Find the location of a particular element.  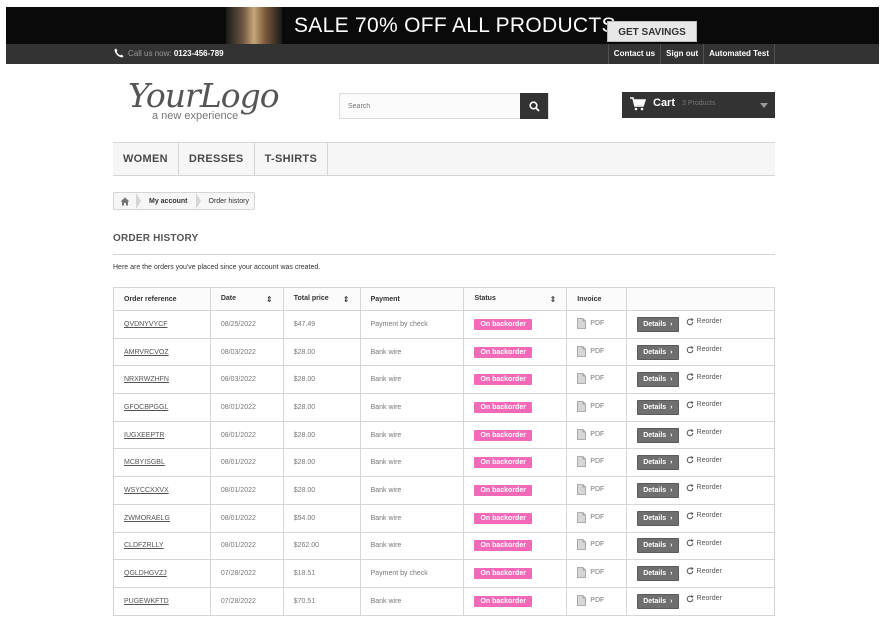

sign-out-link: Sign out is located at coordinates (681, 54).